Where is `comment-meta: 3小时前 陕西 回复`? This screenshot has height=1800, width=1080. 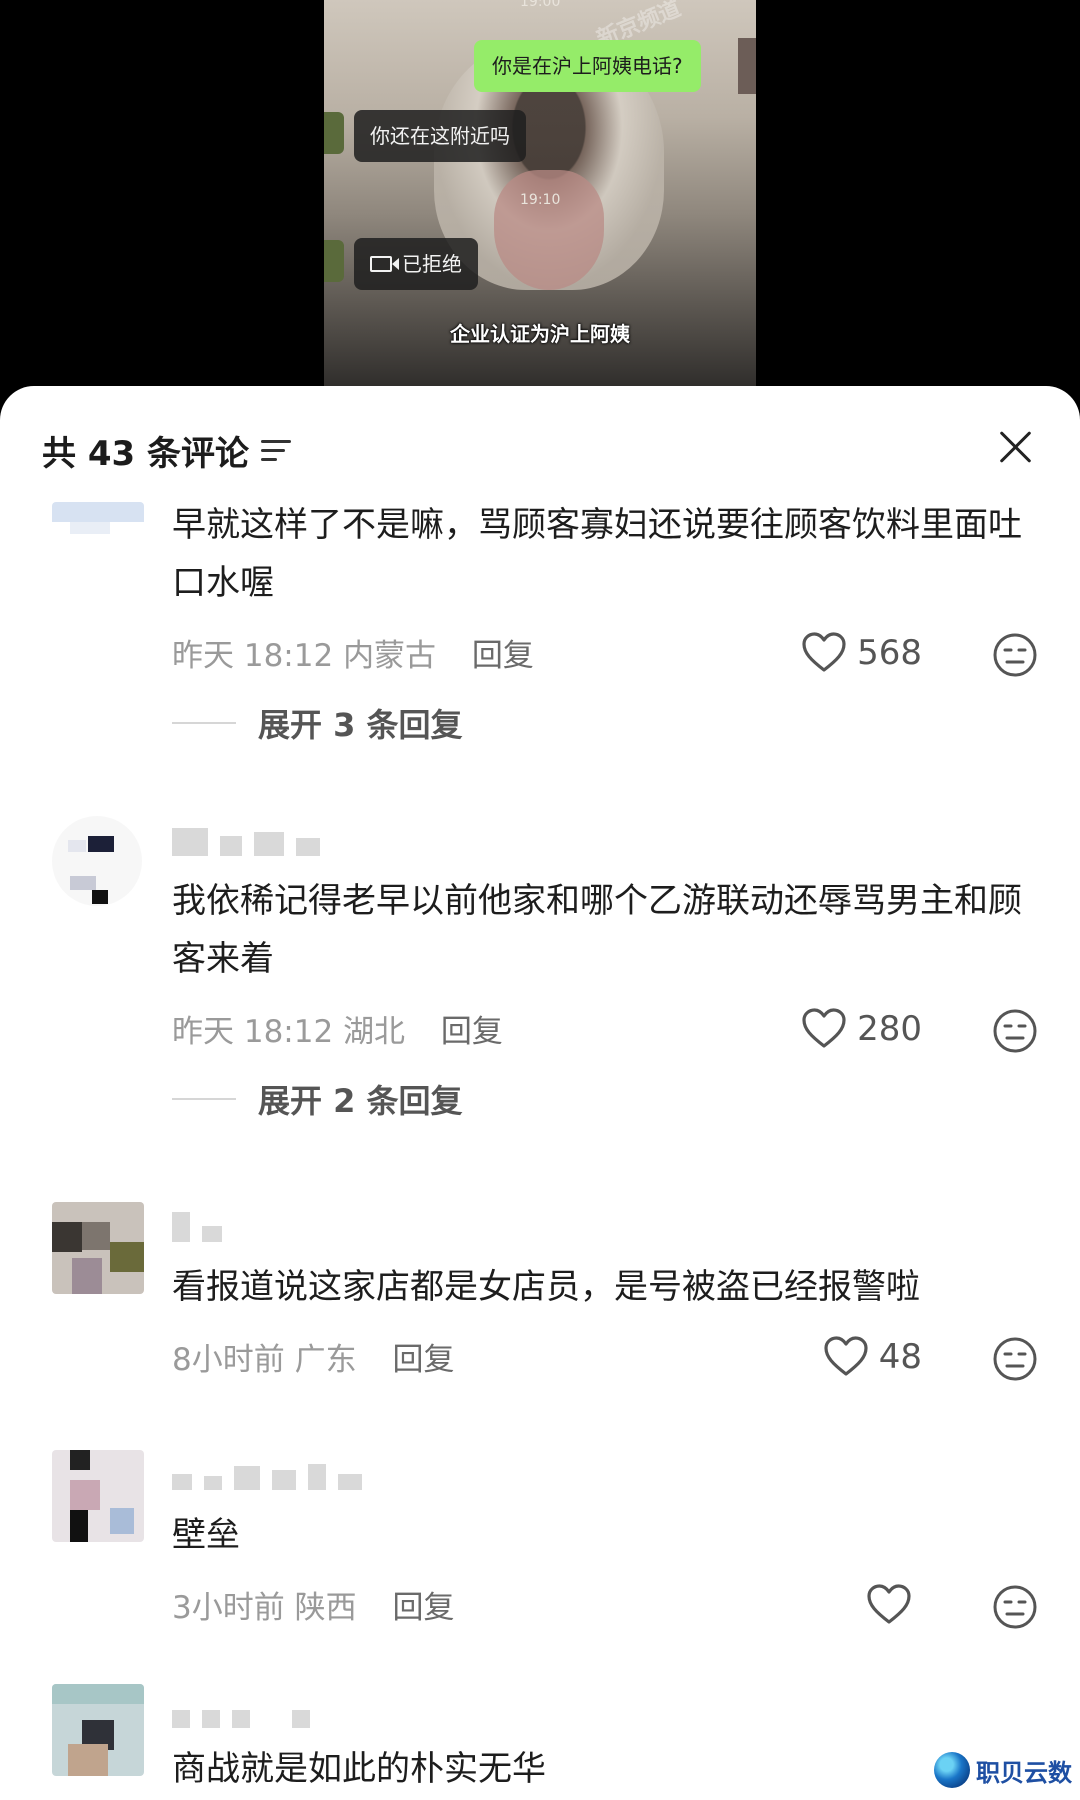 comment-meta: 3小时前 陕西 回复 is located at coordinates (313, 1604).